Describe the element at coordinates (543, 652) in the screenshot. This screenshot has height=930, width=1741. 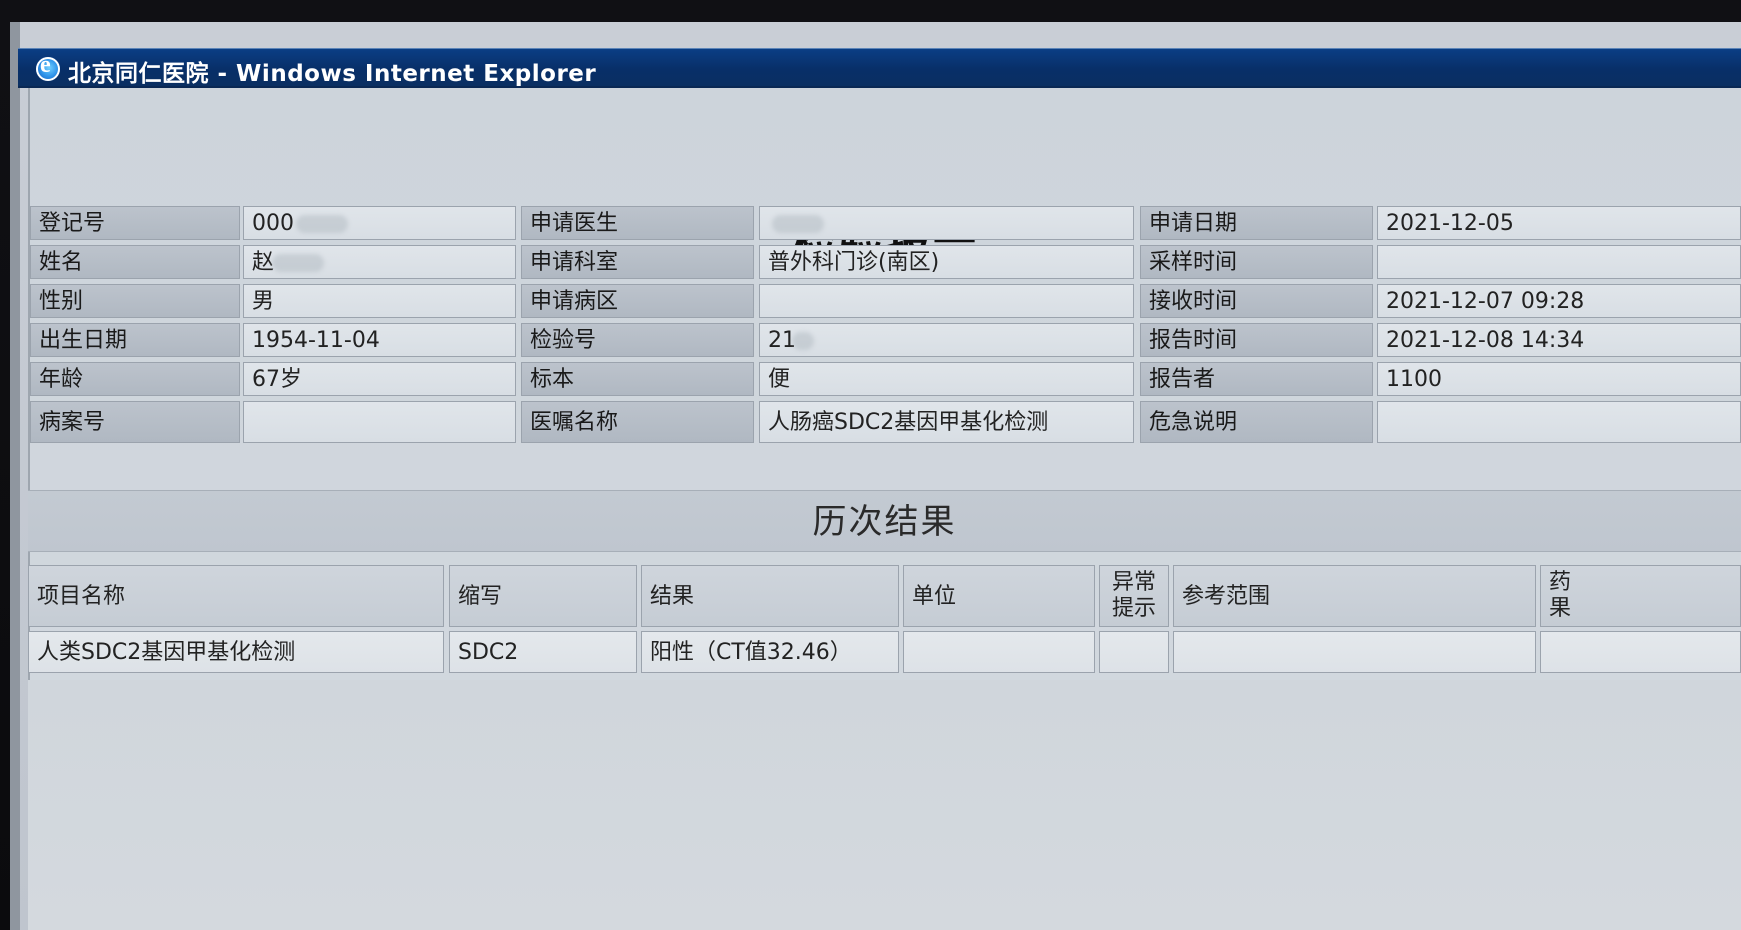
I see `cell-abbreviation: SDC2` at that location.